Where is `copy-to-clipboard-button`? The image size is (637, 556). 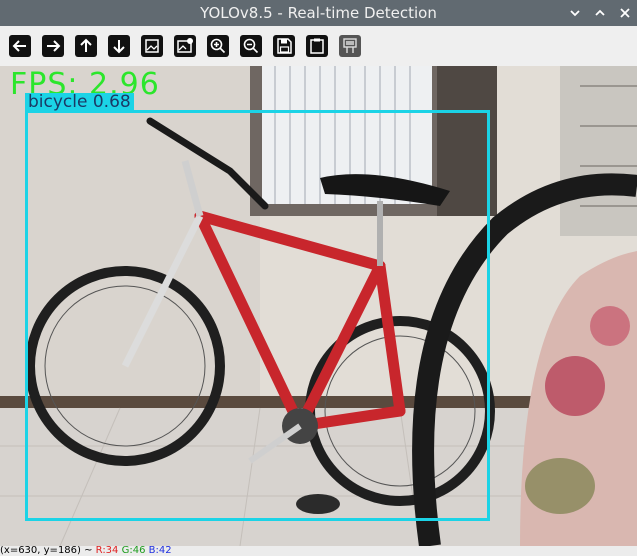
copy-to-clipboard-button is located at coordinates (317, 46).